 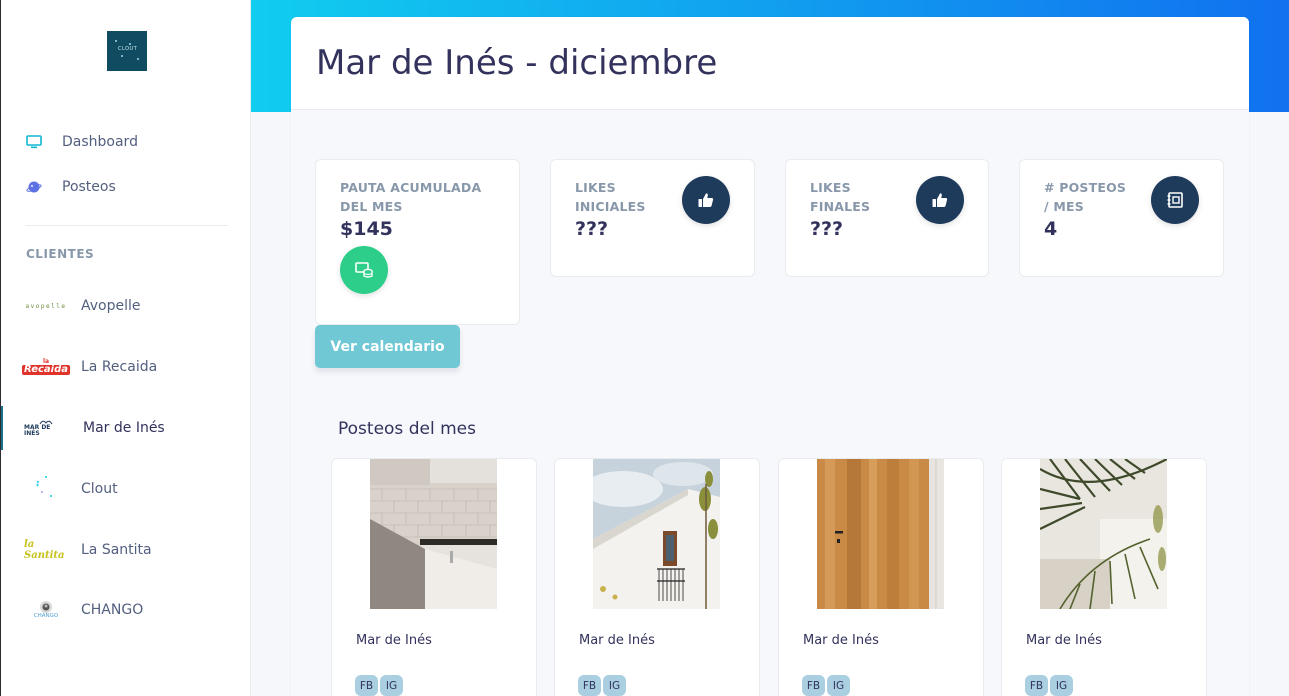 I want to click on main-header: Mar de Inés - diciembre, so click(x=770, y=63).